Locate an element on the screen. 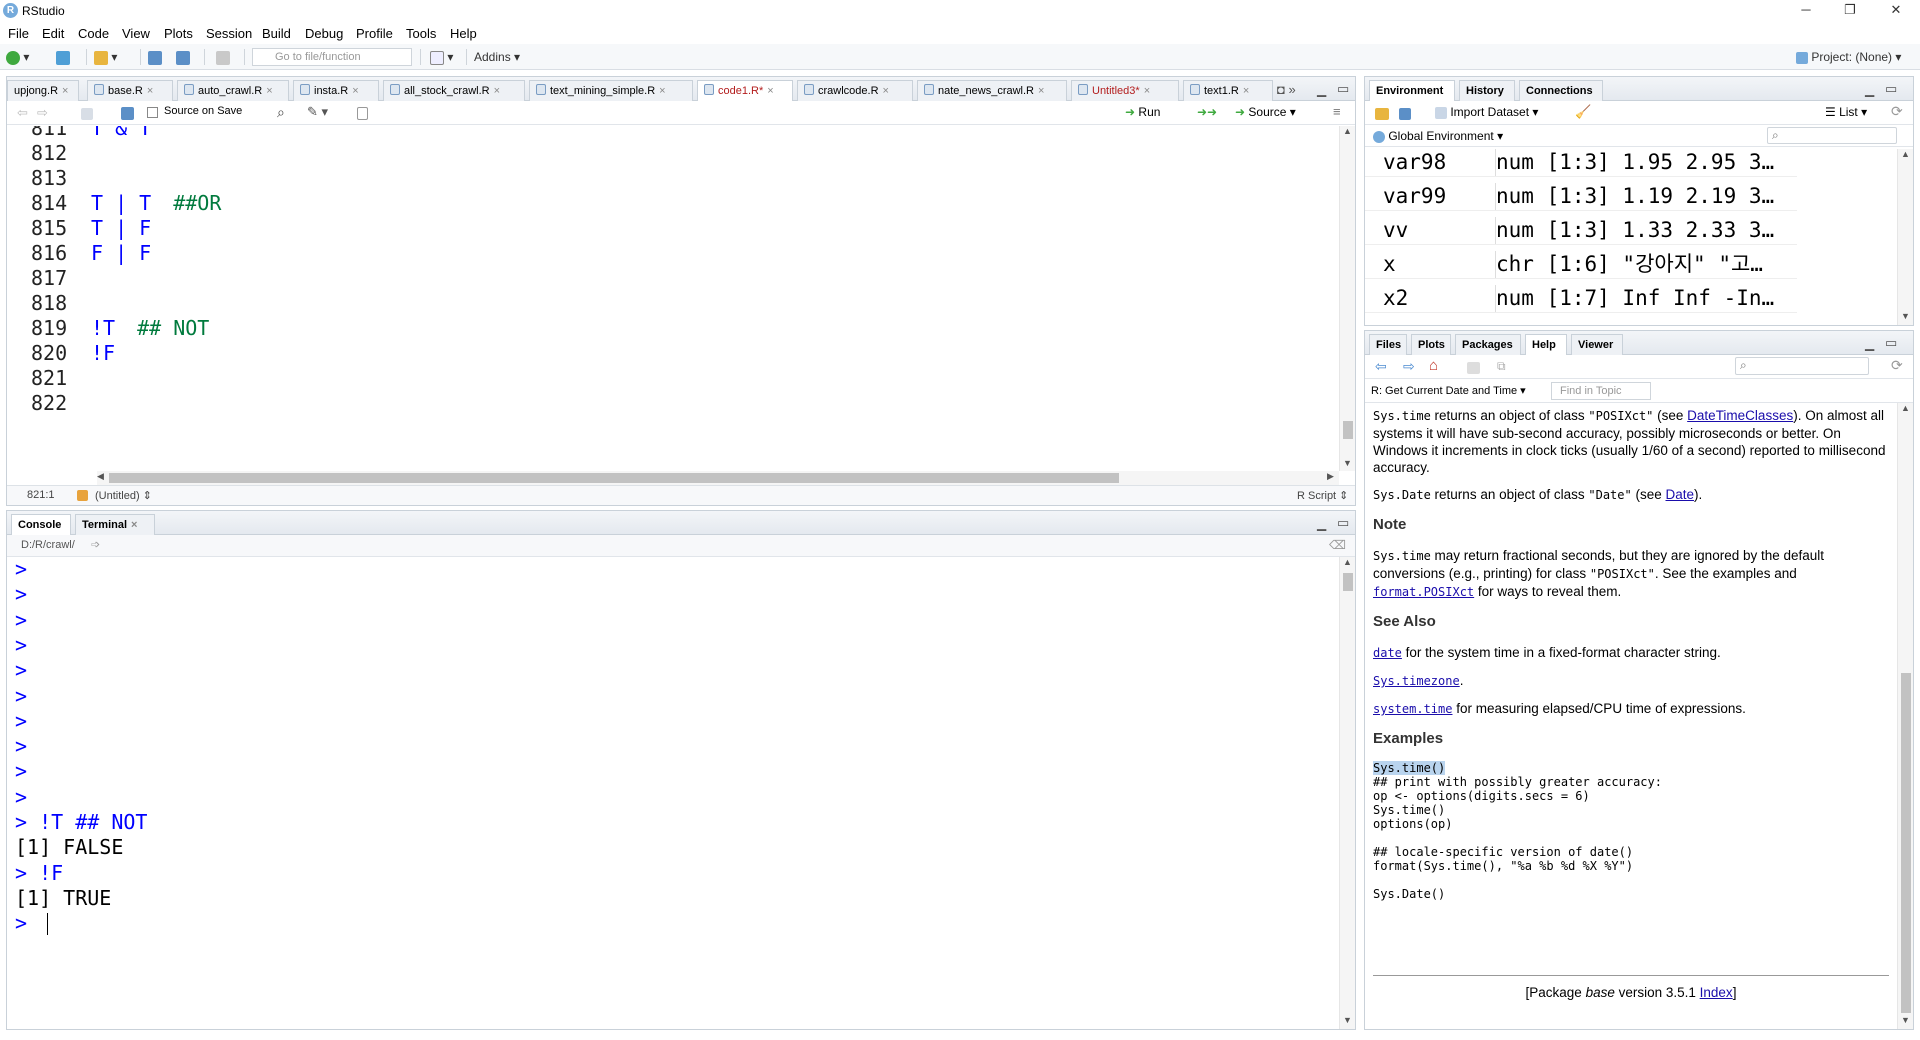 The height and width of the screenshot is (1040, 1920). new-project-icon is located at coordinates (63, 57).